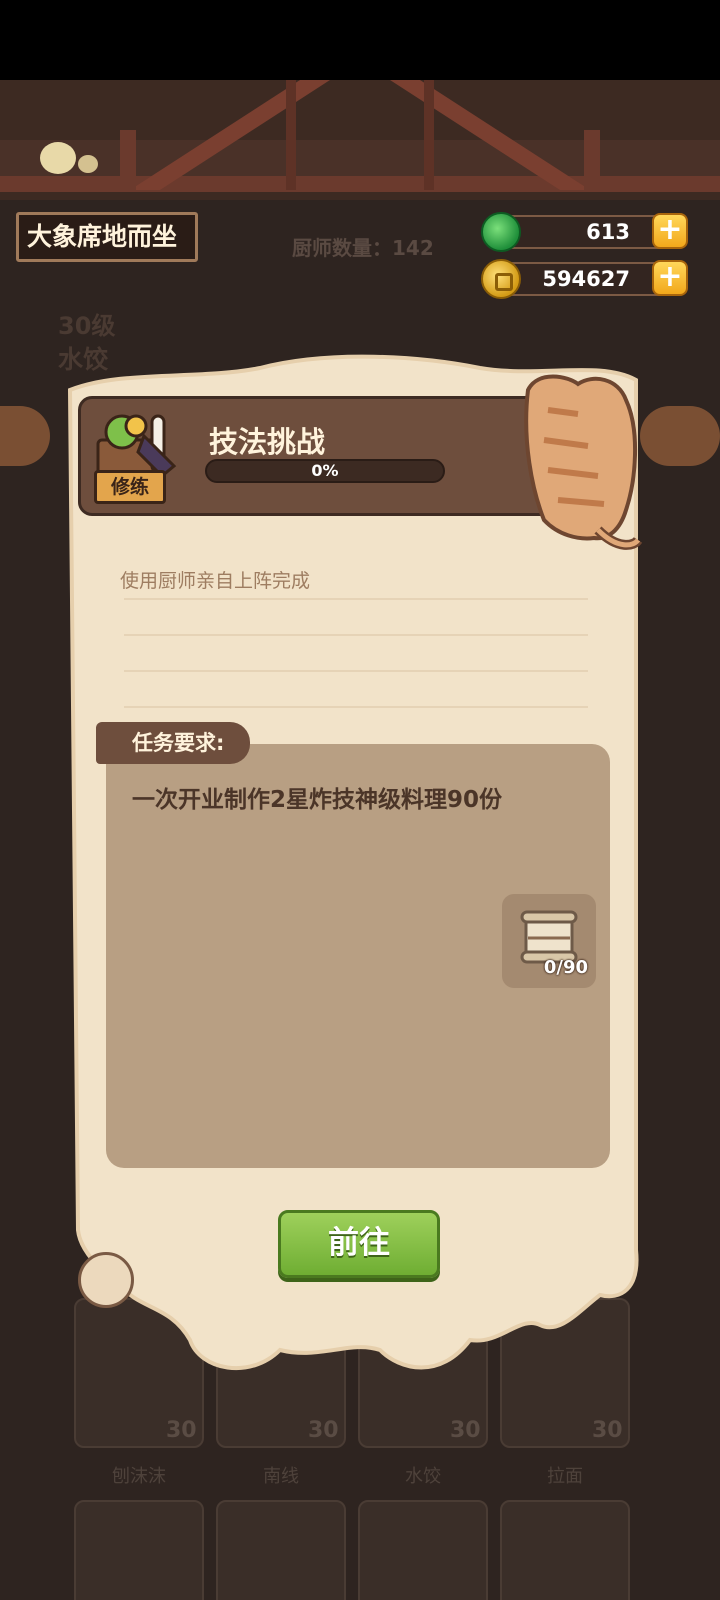 Image resolution: width=720 pixels, height=1600 pixels. What do you see at coordinates (588, 279) in the screenshot?
I see `coin-balance: 594627` at bounding box center [588, 279].